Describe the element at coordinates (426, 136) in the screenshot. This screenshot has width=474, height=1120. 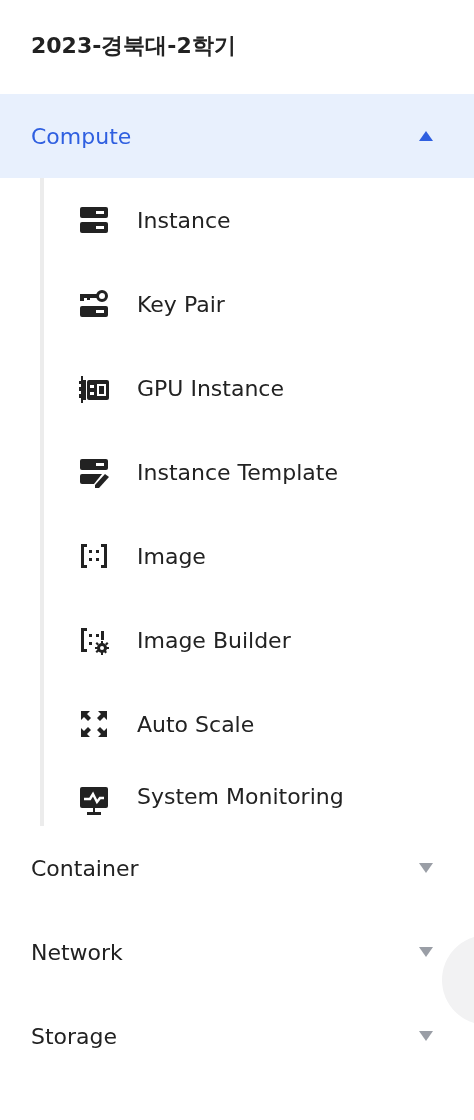
I see `caret-up-icon` at that location.